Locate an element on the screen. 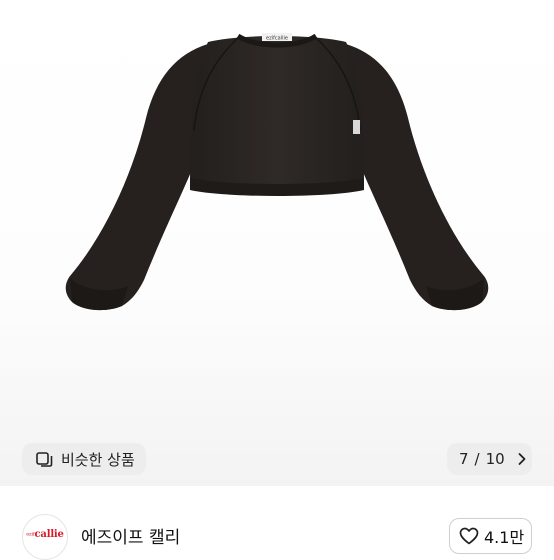 The height and width of the screenshot is (560, 554). chevron-right-icon is located at coordinates (522, 459).